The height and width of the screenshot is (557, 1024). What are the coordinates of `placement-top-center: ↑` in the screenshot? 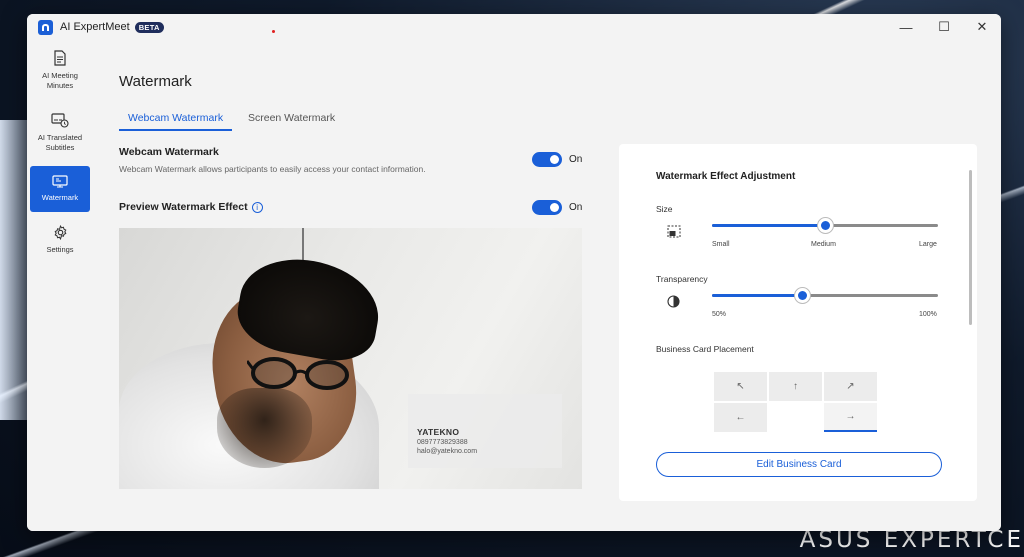 It's located at (795, 386).